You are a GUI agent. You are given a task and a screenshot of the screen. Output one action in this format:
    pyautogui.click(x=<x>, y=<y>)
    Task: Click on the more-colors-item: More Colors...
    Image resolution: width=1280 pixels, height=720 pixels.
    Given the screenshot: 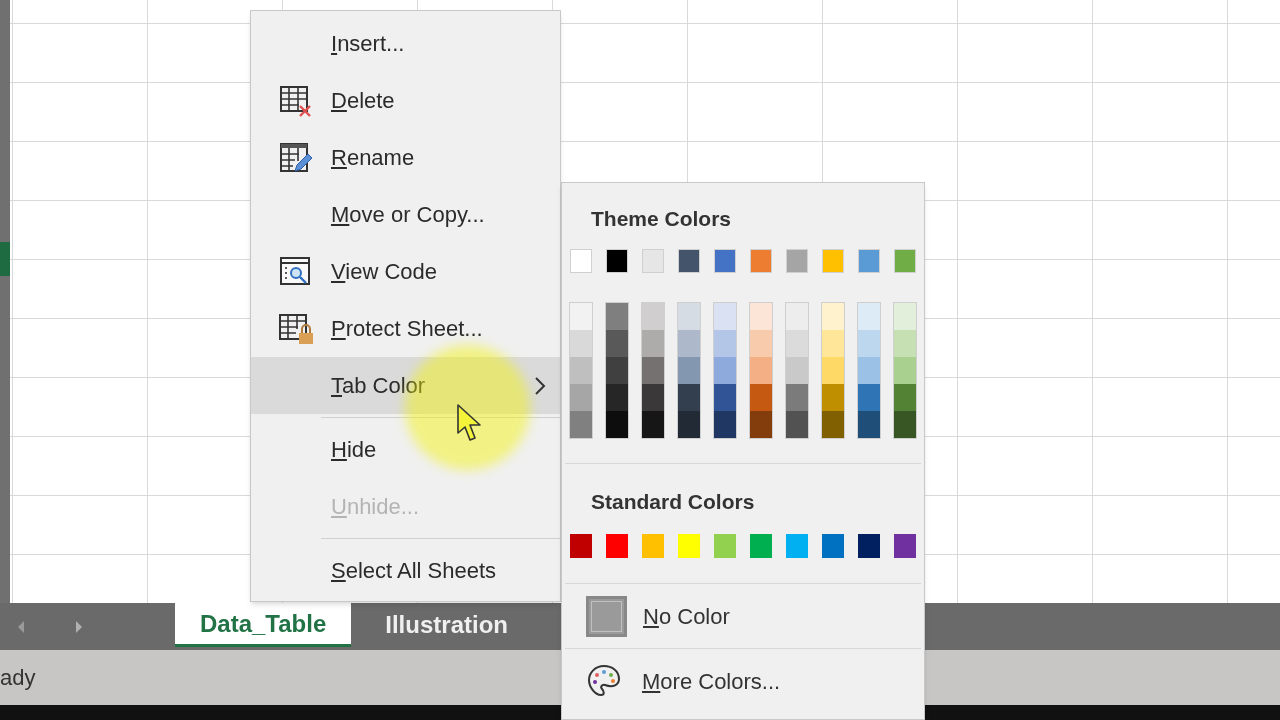 What is the action you would take?
    pyautogui.click(x=743, y=681)
    